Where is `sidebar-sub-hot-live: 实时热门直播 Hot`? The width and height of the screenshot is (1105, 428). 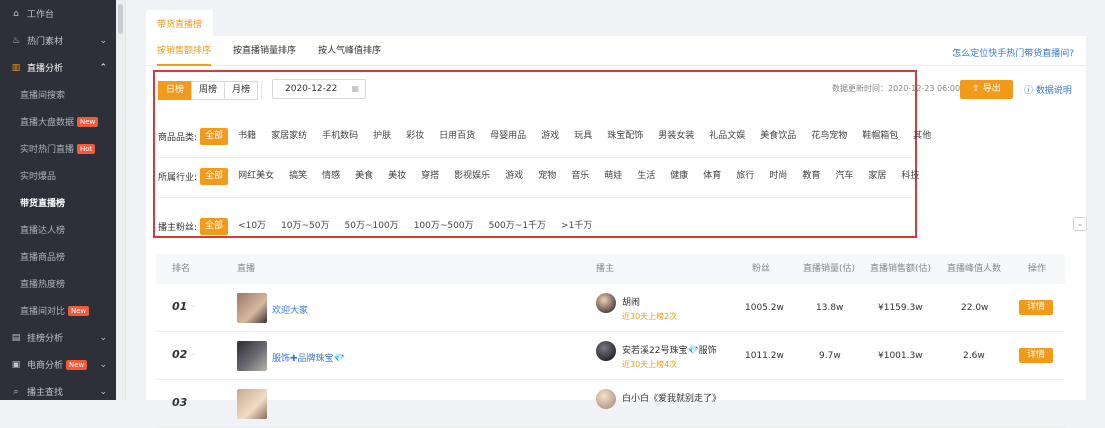
sidebar-sub-hot-live: 实时热门直播 Hot is located at coordinates (58, 148).